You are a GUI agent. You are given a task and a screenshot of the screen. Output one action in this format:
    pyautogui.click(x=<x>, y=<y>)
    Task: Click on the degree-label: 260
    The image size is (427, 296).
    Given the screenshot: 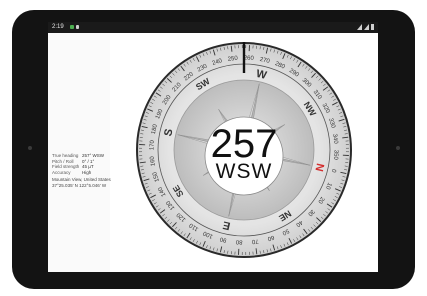 What is the action you would take?
    pyautogui.click(x=249, y=58)
    